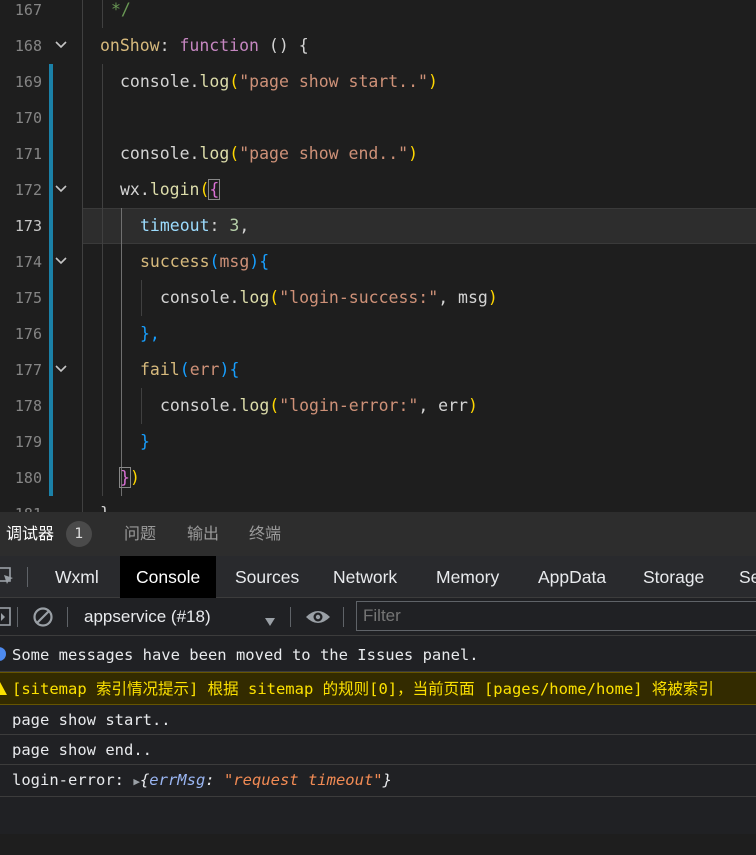  Describe the element at coordinates (3, 688) in the screenshot. I see `warning-icon` at that location.